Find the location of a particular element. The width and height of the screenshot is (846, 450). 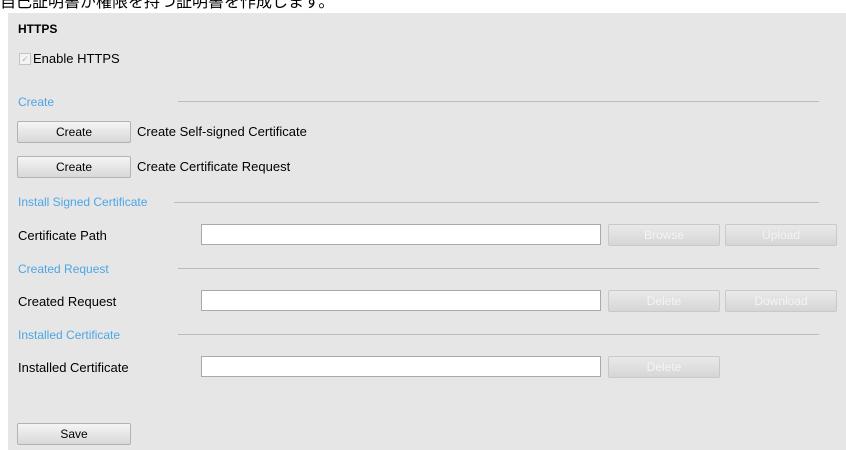

upload-button: Upload is located at coordinates (781, 235).